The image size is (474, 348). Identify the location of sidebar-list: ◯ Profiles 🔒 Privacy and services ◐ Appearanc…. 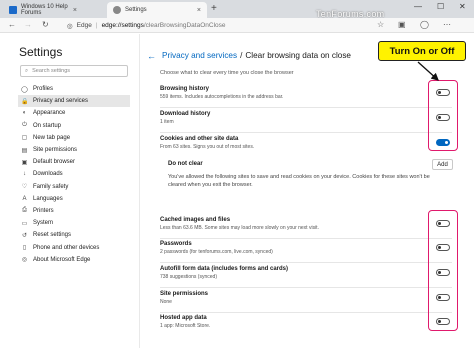
(74, 174).